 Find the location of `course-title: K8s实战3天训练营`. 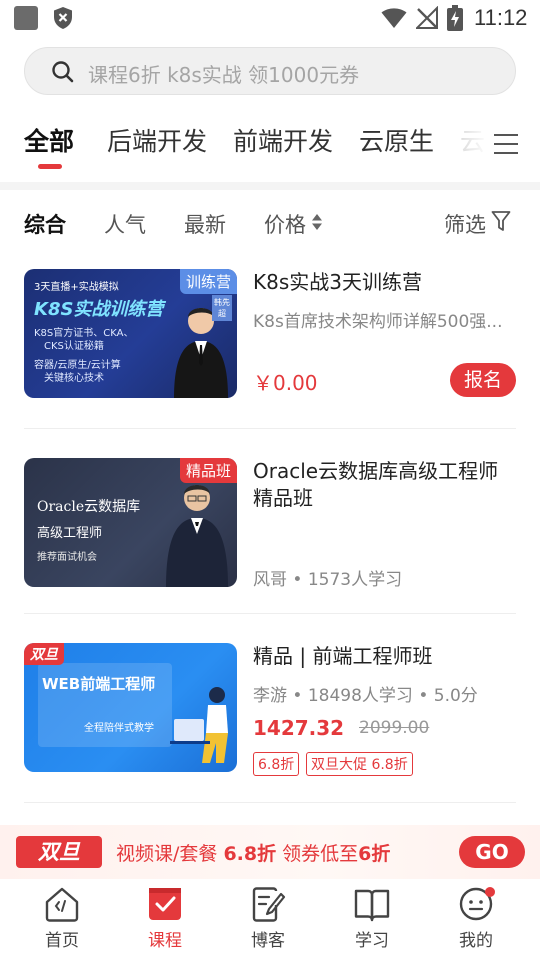

course-title: K8s实战3天训练营 is located at coordinates (337, 282).